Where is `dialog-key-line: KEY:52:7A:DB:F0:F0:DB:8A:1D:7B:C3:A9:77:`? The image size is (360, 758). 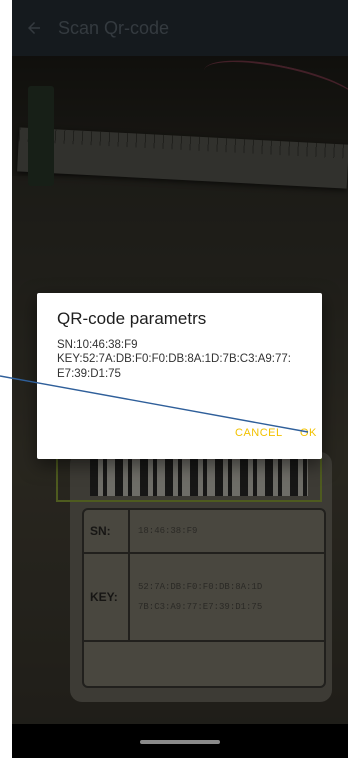 dialog-key-line: KEY:52:7A:DB:F0:F0:DB:8A:1D:7B:C3:A9:77: is located at coordinates (174, 359).